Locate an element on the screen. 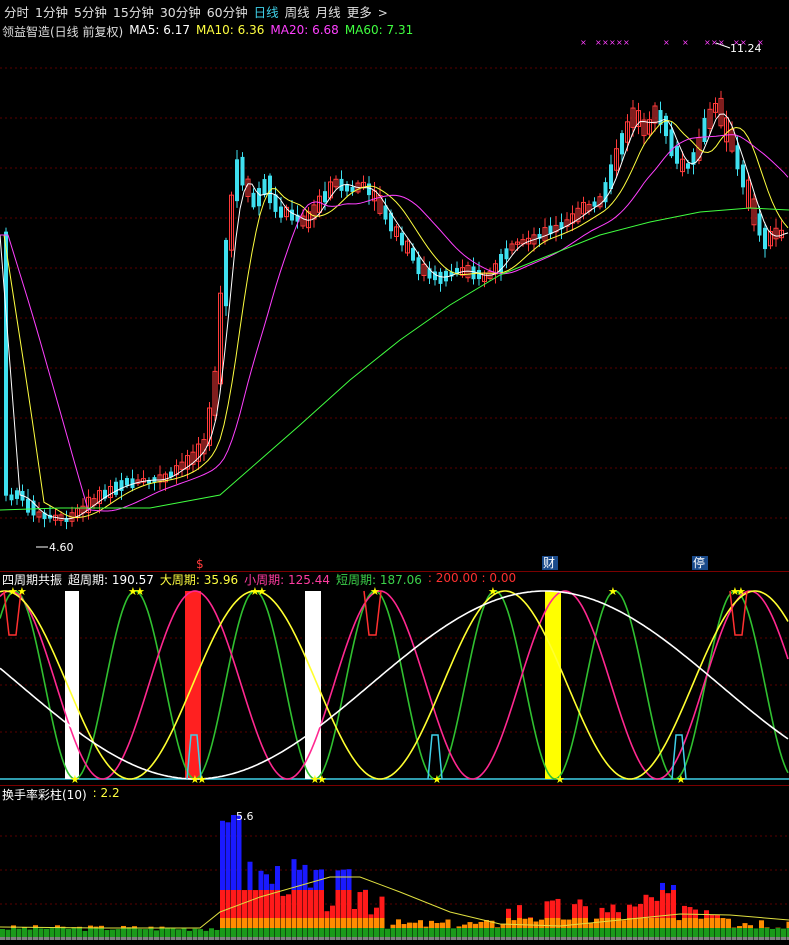 Image resolution: width=789 pixels, height=945 pixels. tab-5min: 5分钟 is located at coordinates (90, 11).